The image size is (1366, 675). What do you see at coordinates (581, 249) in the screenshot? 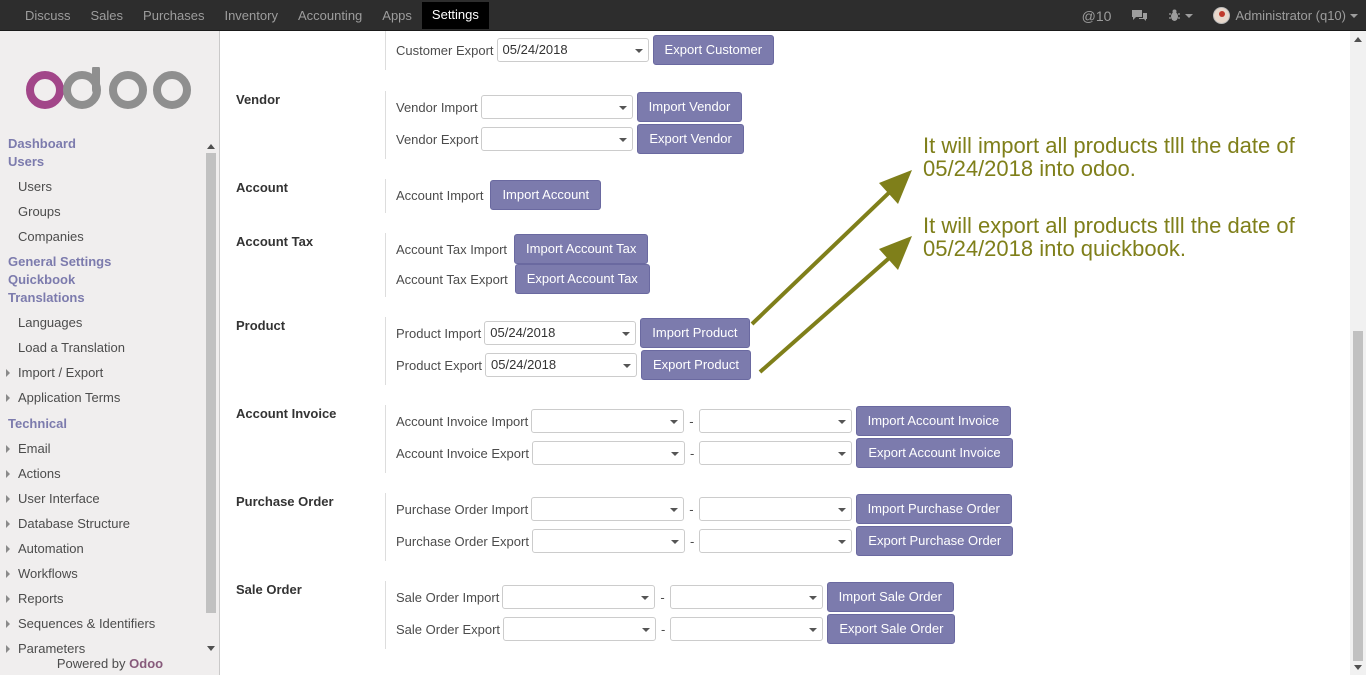
I see `import-account-tax-button: Import Account Tax` at bounding box center [581, 249].